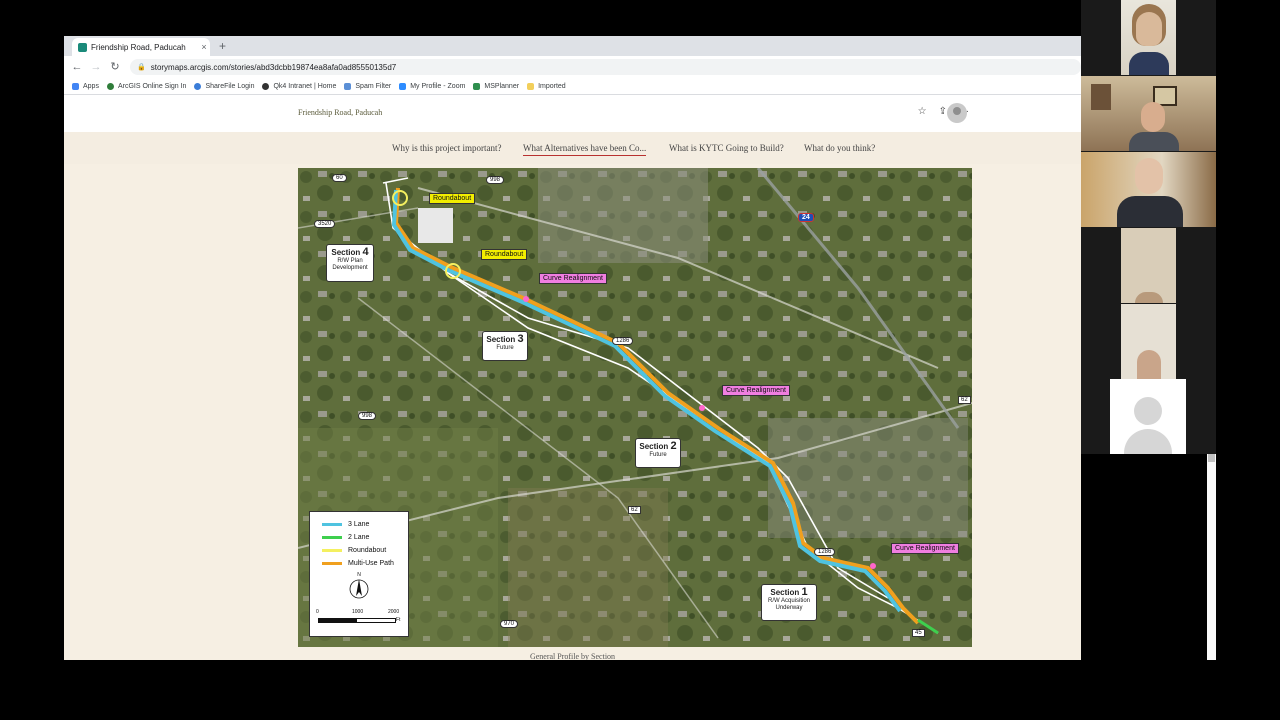  Describe the element at coordinates (348, 86) in the screenshot. I see `spam-filter-icon` at that location.